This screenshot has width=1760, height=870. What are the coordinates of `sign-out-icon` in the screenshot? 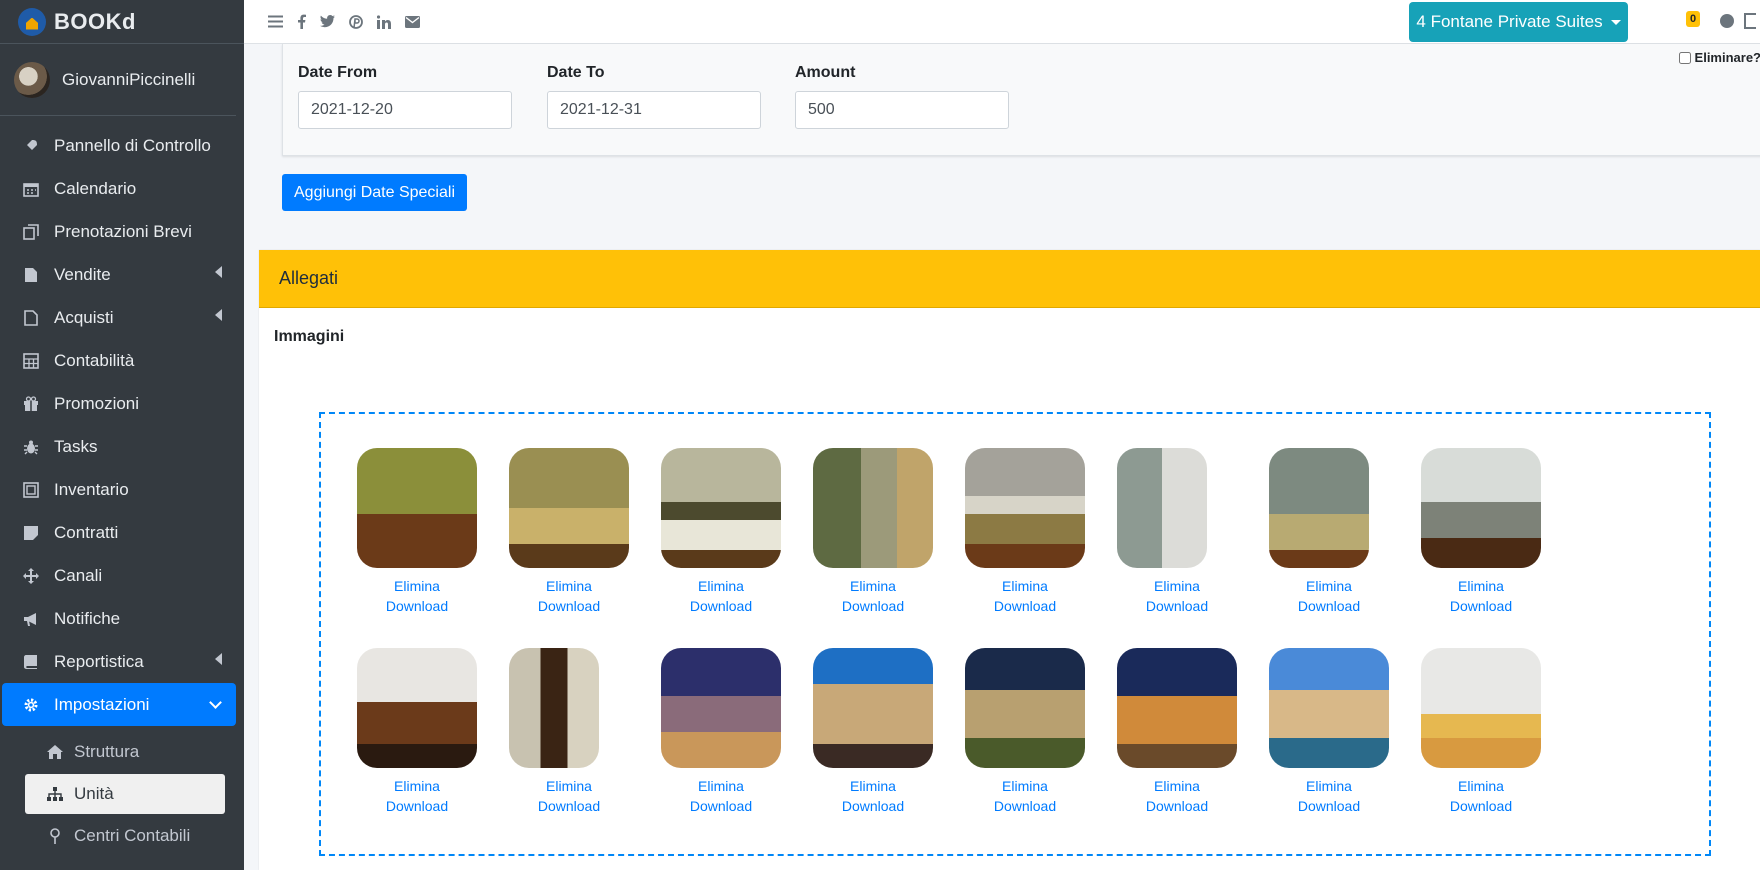 It's located at (1750, 21).